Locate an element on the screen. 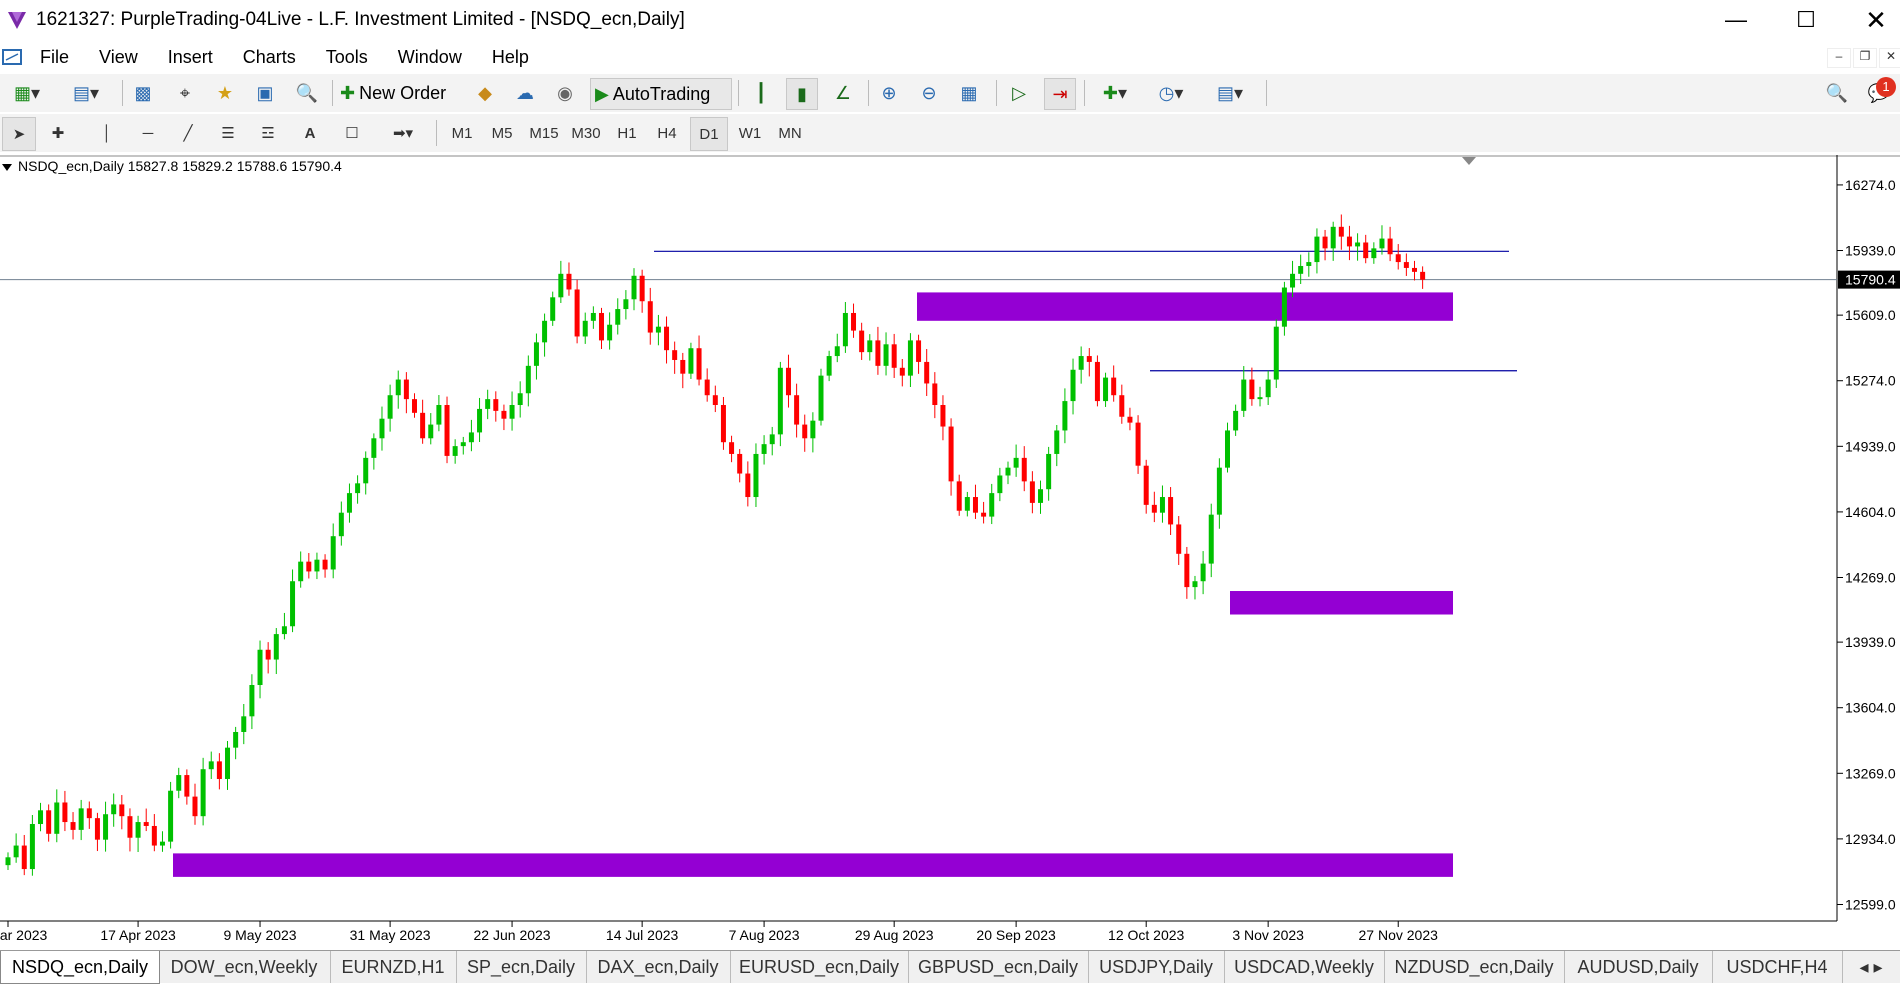 The height and width of the screenshot is (984, 1900). timeframe-w1: W1 is located at coordinates (750, 133).